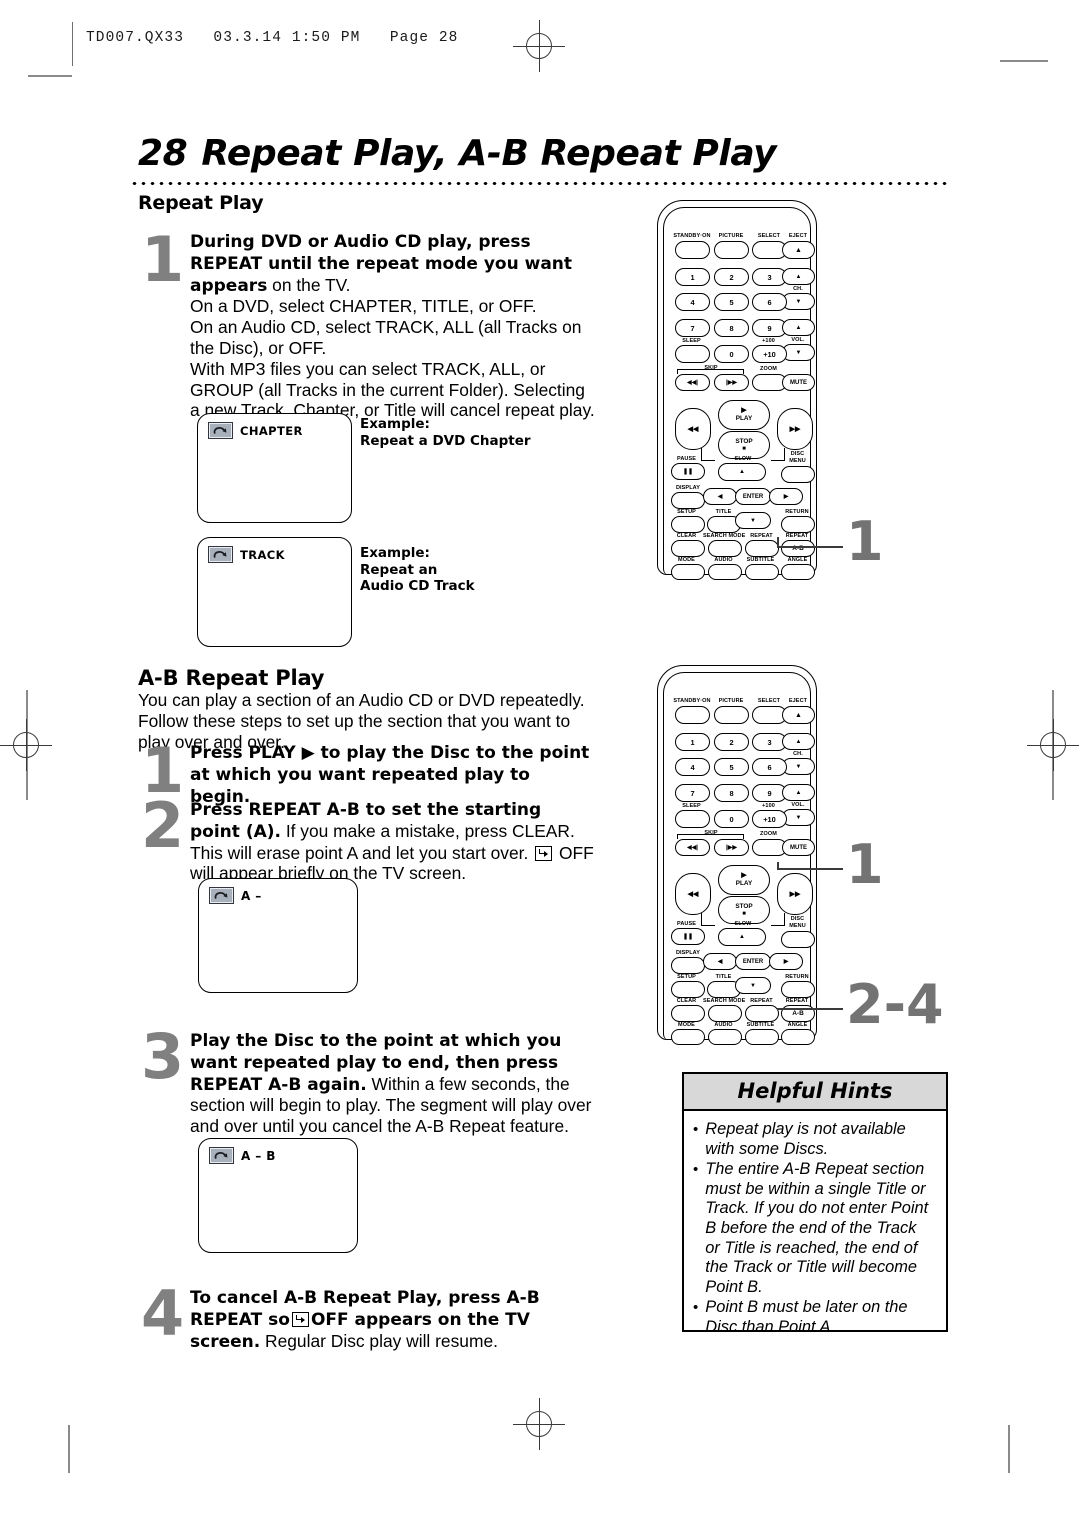  Describe the element at coordinates (768, 806) in the screenshot. I see `label-plus100: +100` at that location.